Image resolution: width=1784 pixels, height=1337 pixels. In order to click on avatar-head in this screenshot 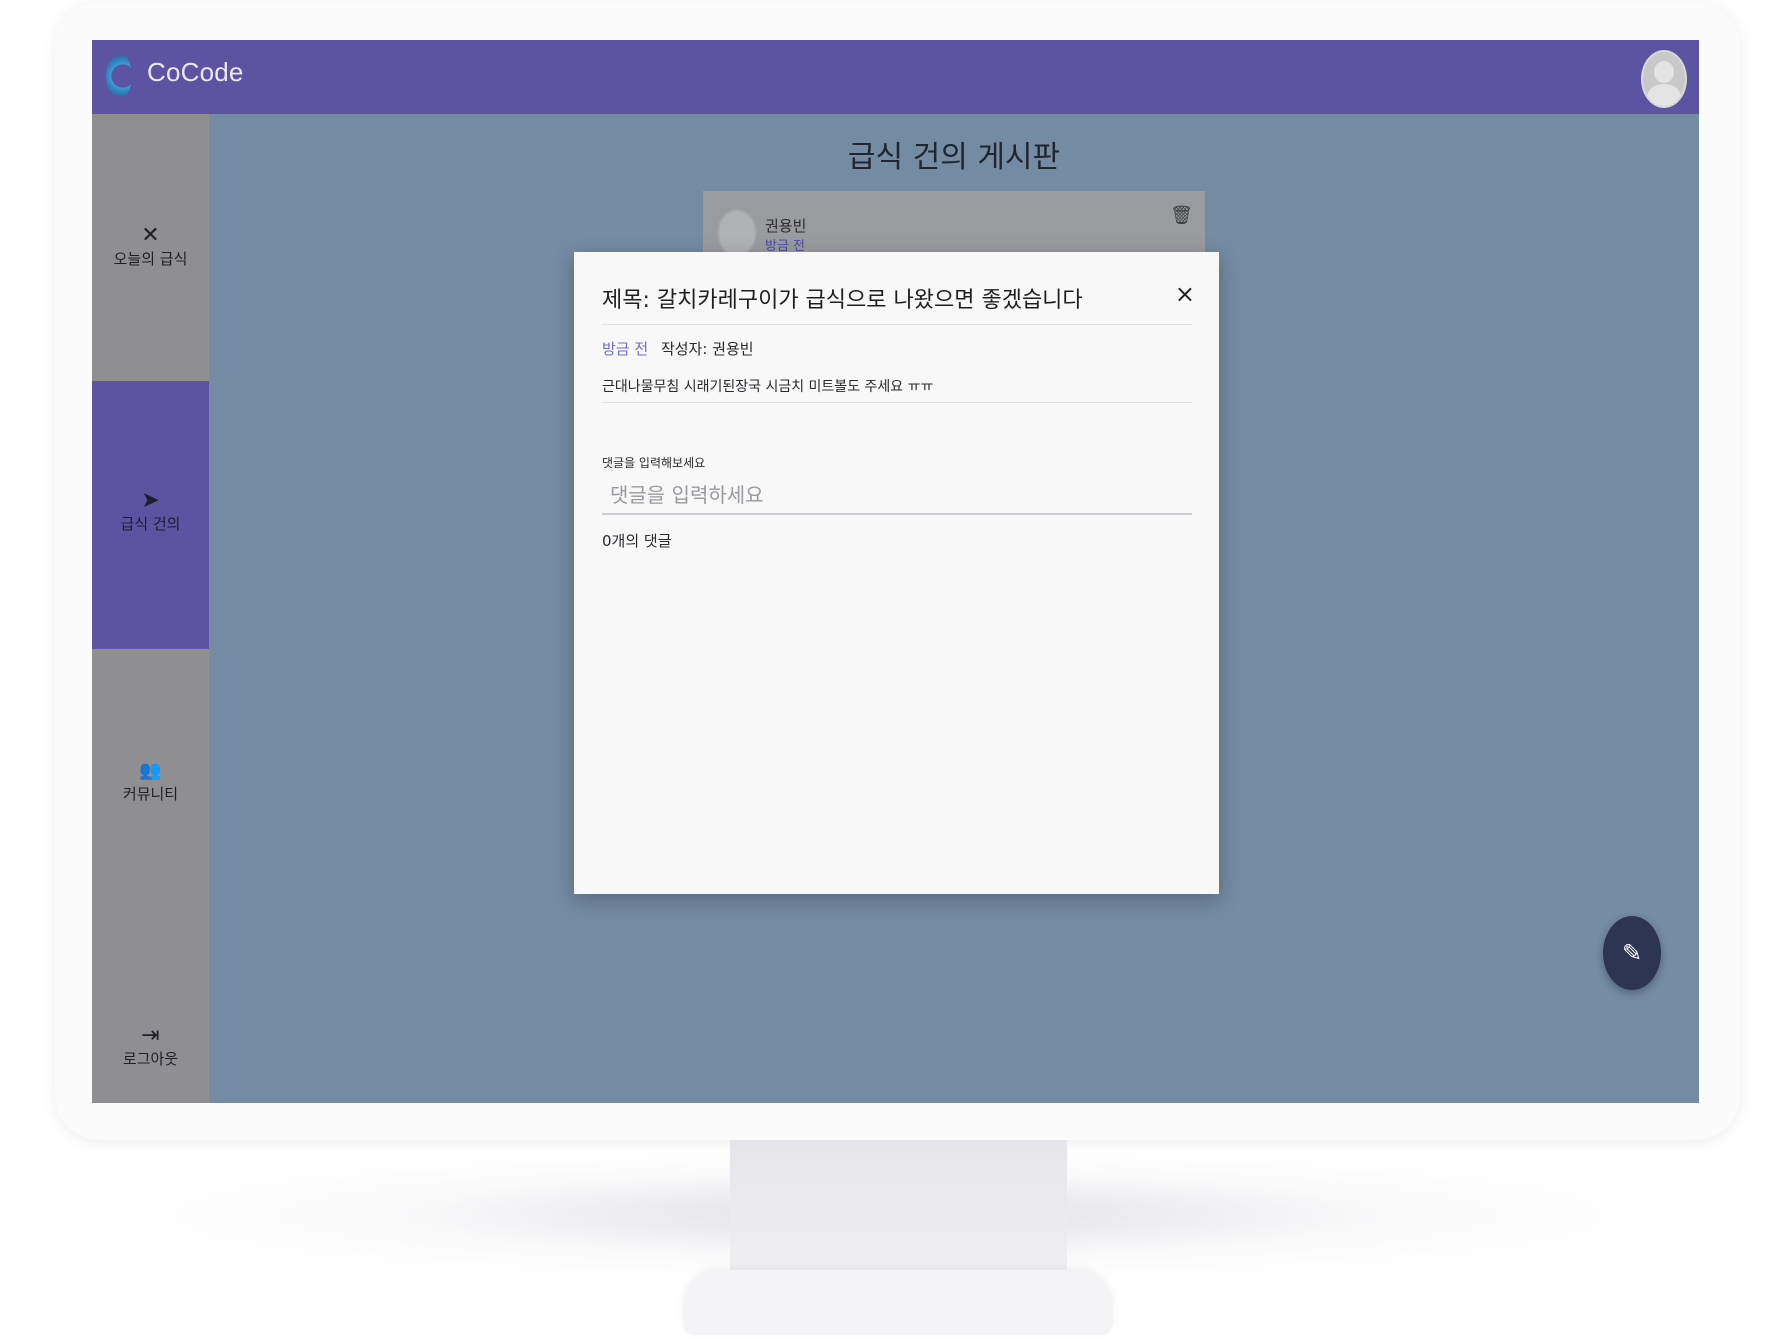, I will do `click(1664, 72)`.